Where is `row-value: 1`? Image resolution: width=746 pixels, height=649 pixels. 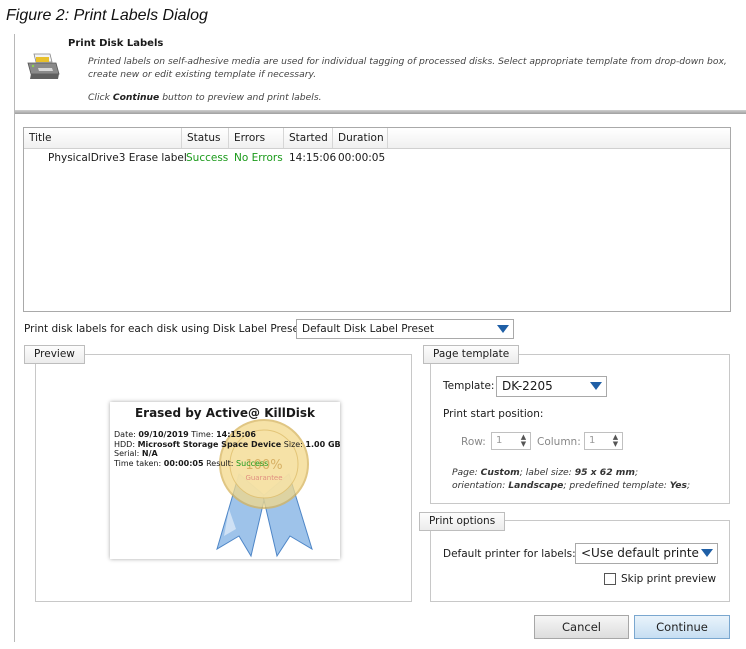
row-value: 1 is located at coordinates (499, 440).